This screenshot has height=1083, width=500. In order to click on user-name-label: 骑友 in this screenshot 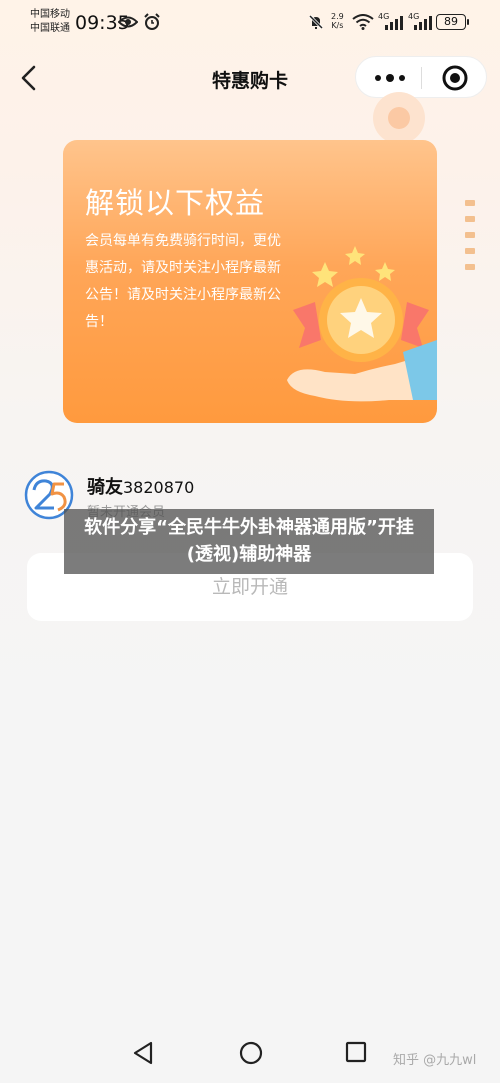, I will do `click(105, 487)`.